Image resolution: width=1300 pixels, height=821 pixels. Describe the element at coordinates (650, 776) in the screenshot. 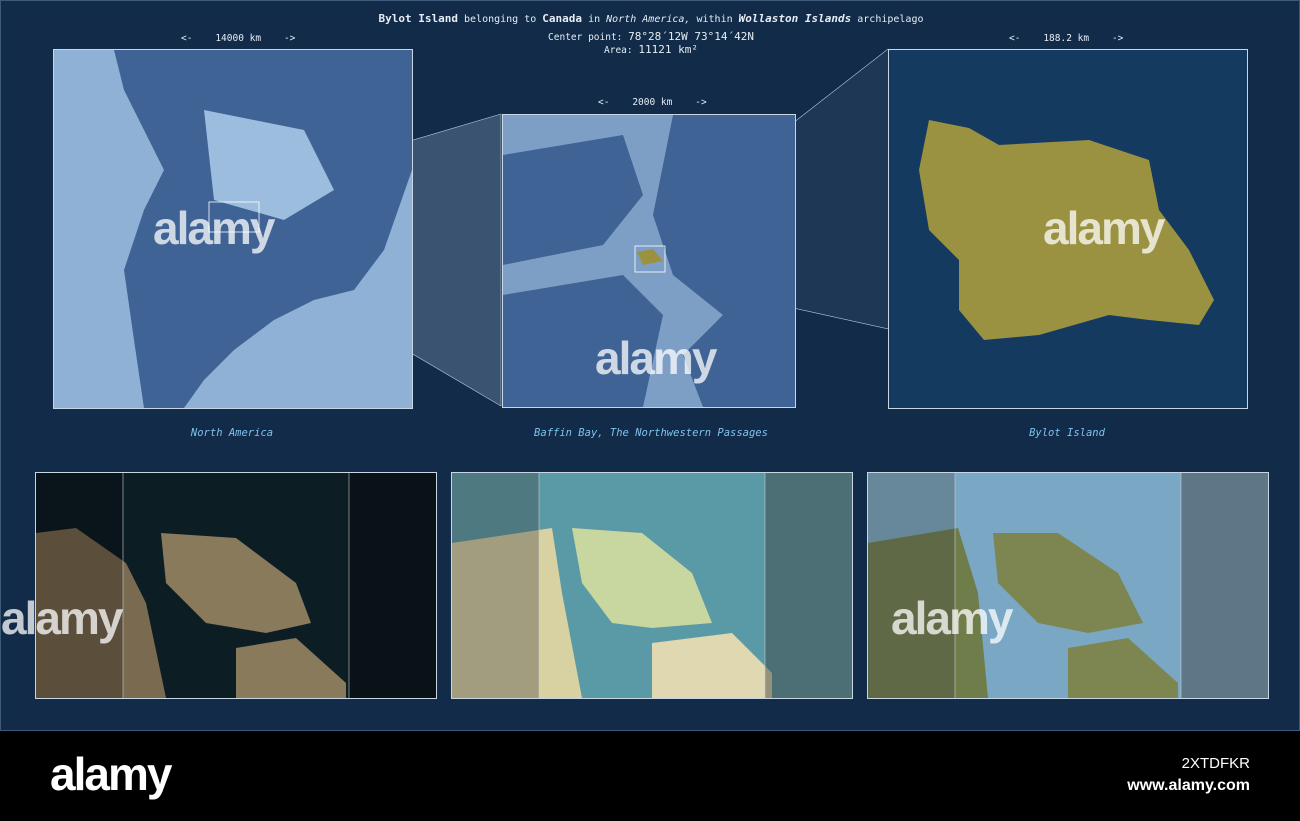

I see `footer-bar: alamy 2XTDFKR www.alamy.com` at that location.